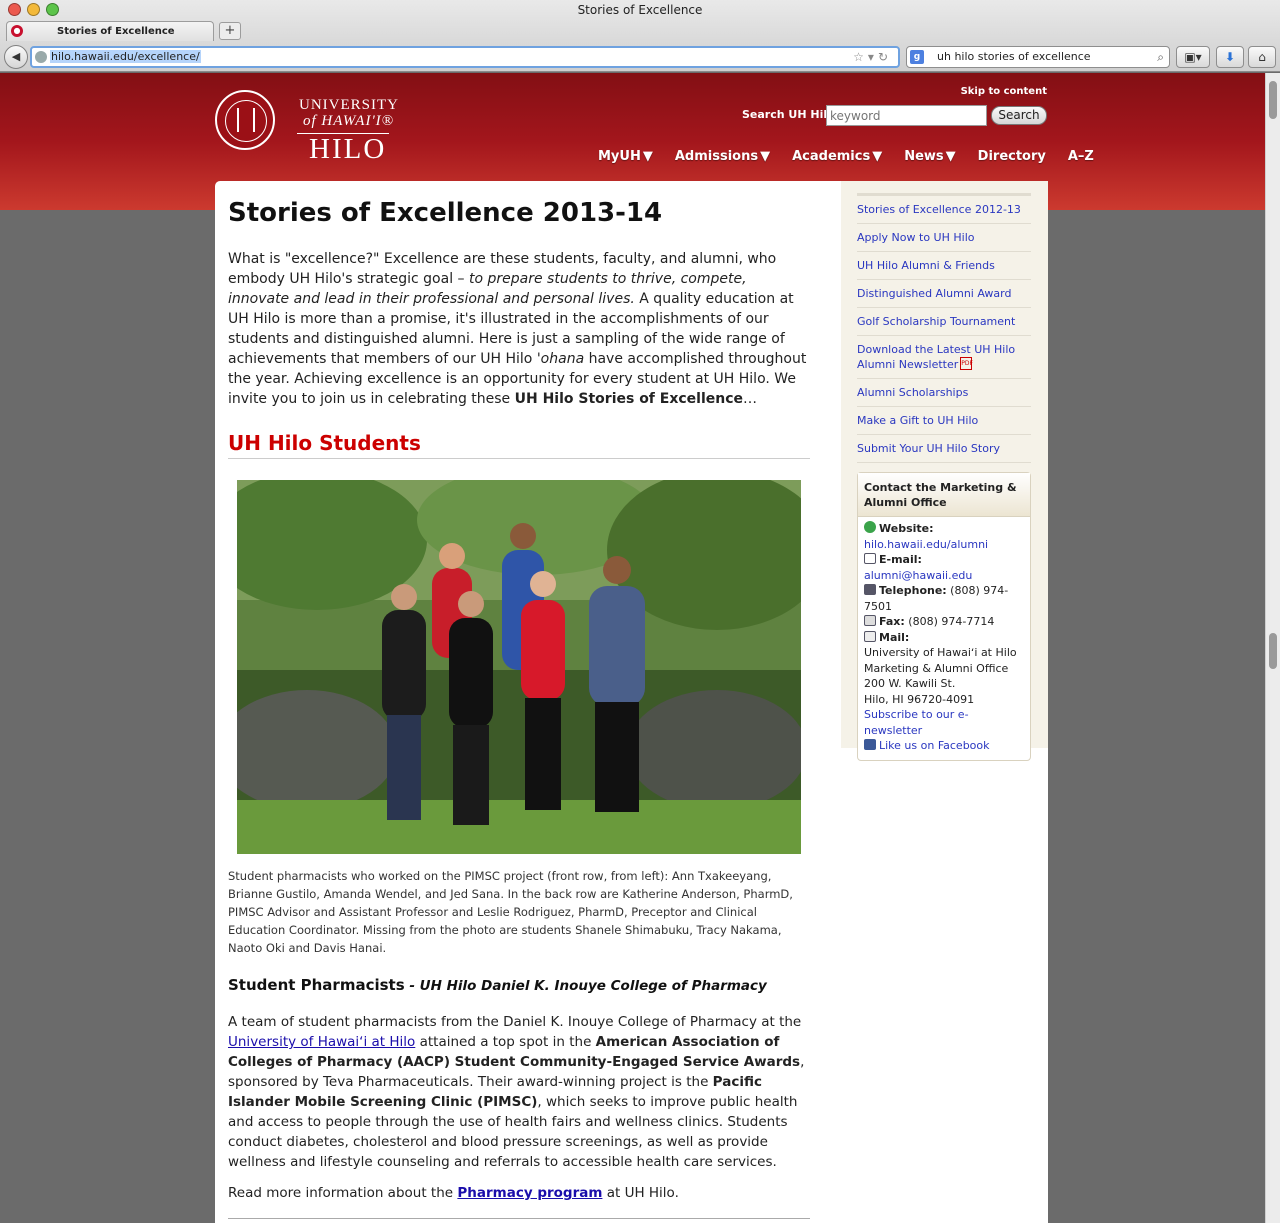 The image size is (1280, 1223). Describe the element at coordinates (230, 31) in the screenshot. I see `new-tab-button: +` at that location.